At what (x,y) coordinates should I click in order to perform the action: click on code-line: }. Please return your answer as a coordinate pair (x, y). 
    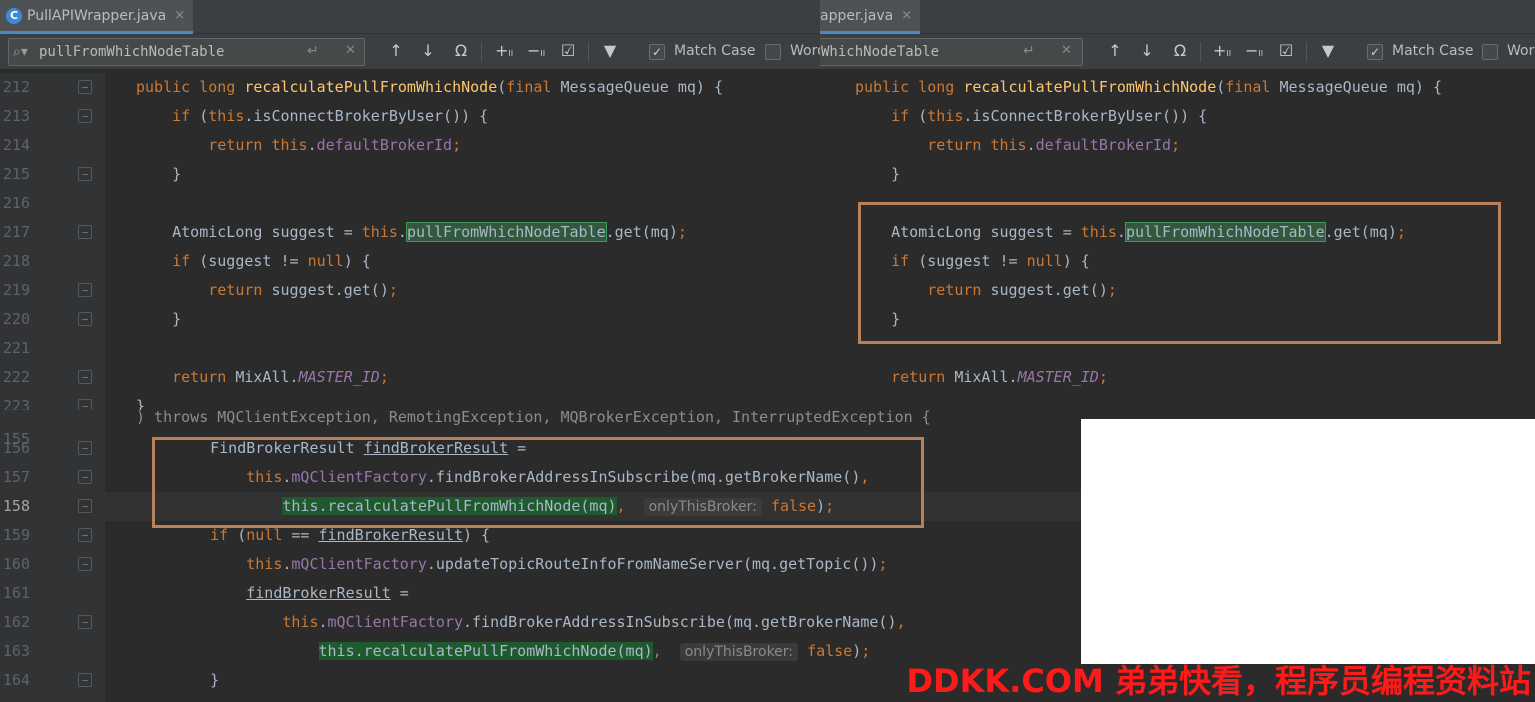
    Looking at the image, I should click on (1177, 174).